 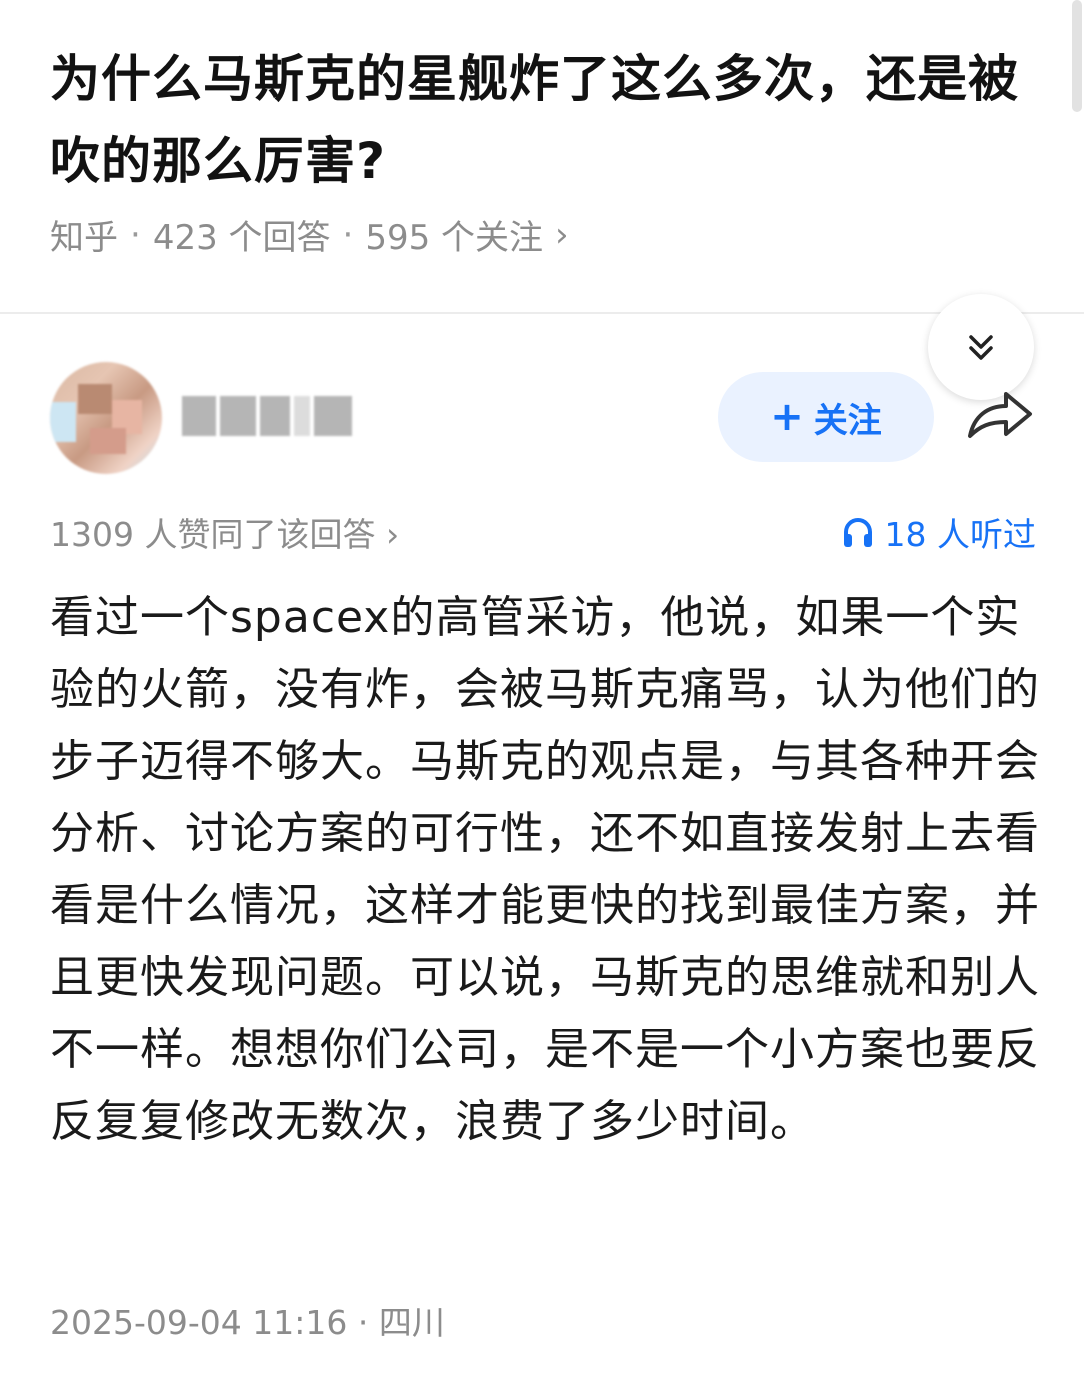 What do you see at coordinates (543, 533) in the screenshot?
I see `answer-stats: 1309 人赞同了该回答 › 18 人听过` at bounding box center [543, 533].